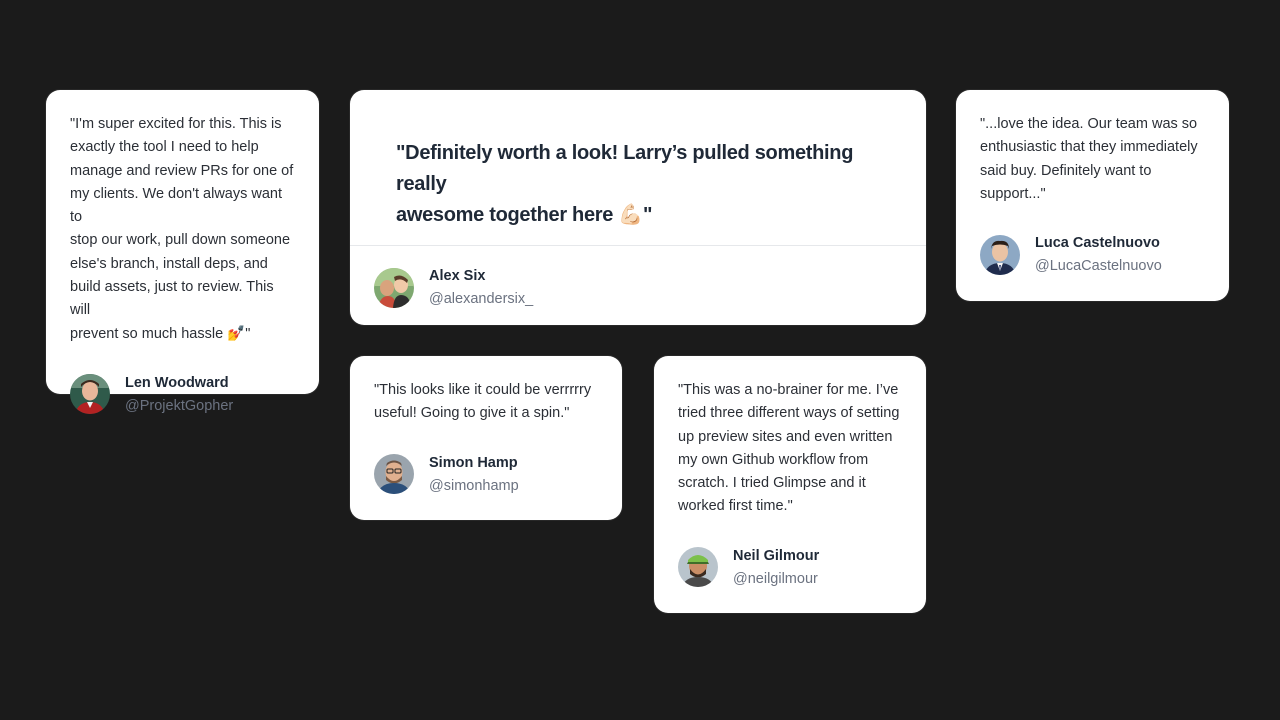 This screenshot has width=1280, height=720. I want to click on avatar-simon-hamp, so click(394, 474).